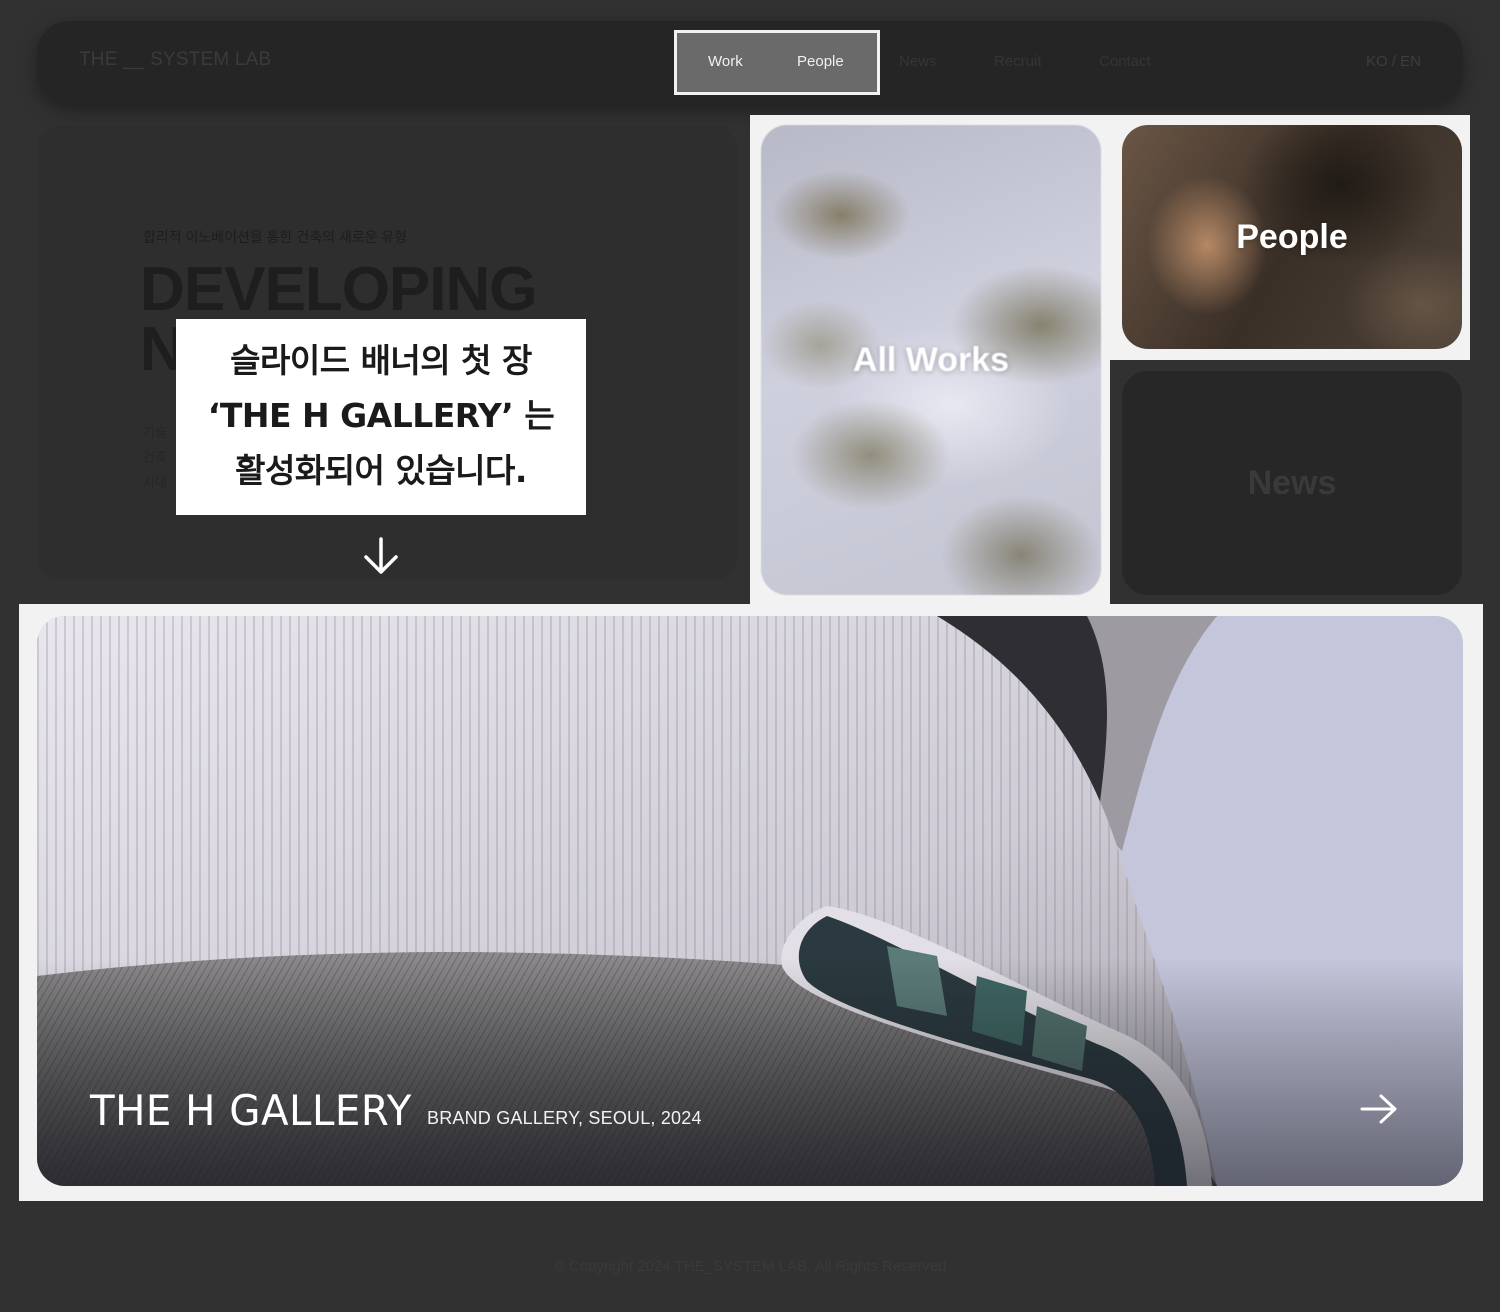  What do you see at coordinates (381, 360) in the screenshot?
I see `callout-line: 슬라이드 배너의 첫 장` at bounding box center [381, 360].